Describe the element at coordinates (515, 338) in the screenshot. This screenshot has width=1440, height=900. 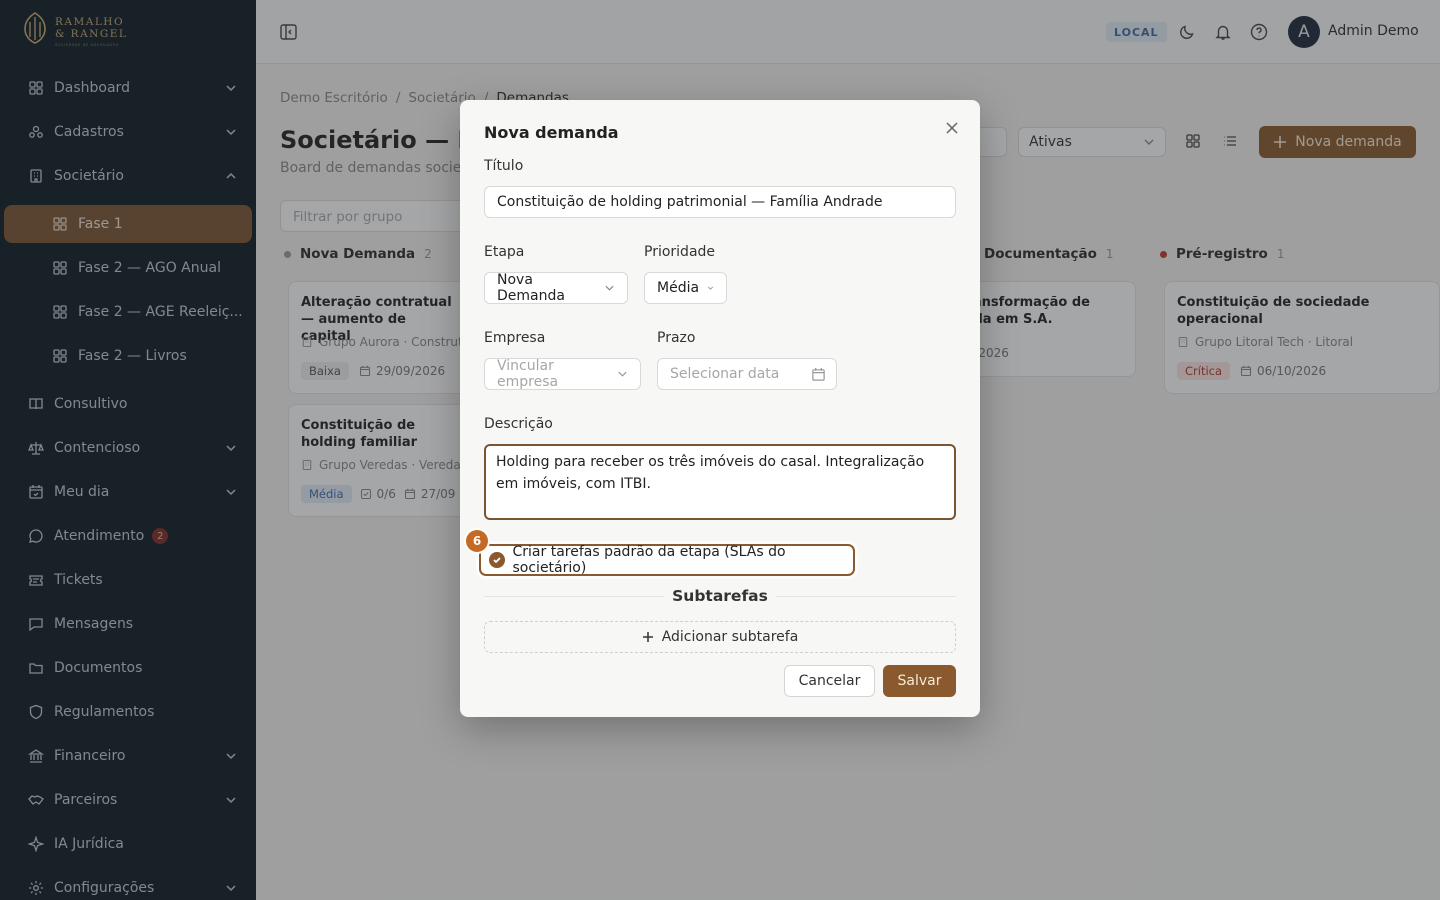
I see `company-label: Empresa` at that location.